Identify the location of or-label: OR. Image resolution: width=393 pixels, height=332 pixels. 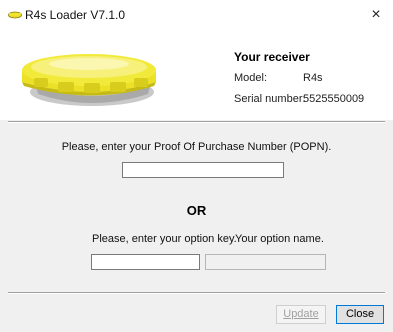
(196, 210).